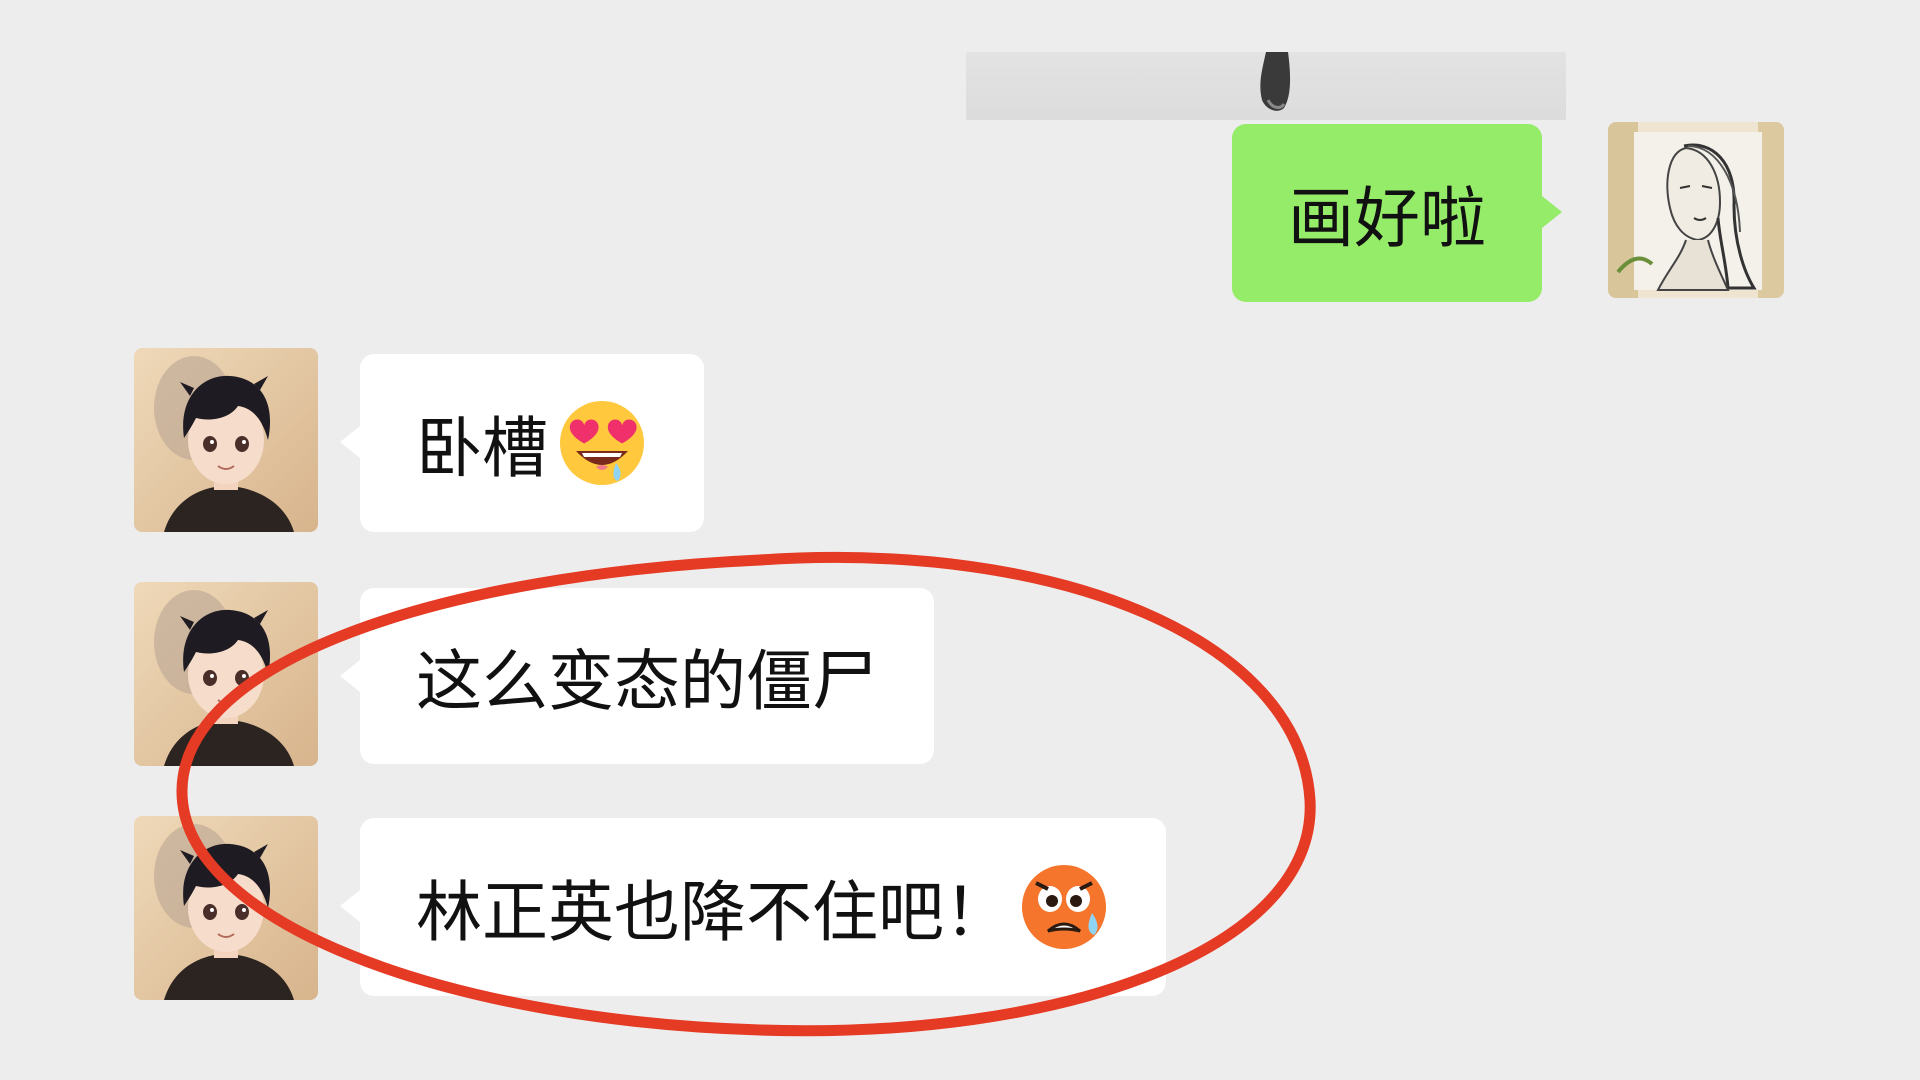  What do you see at coordinates (1266, 86) in the screenshot?
I see `shared-image-preview` at bounding box center [1266, 86].